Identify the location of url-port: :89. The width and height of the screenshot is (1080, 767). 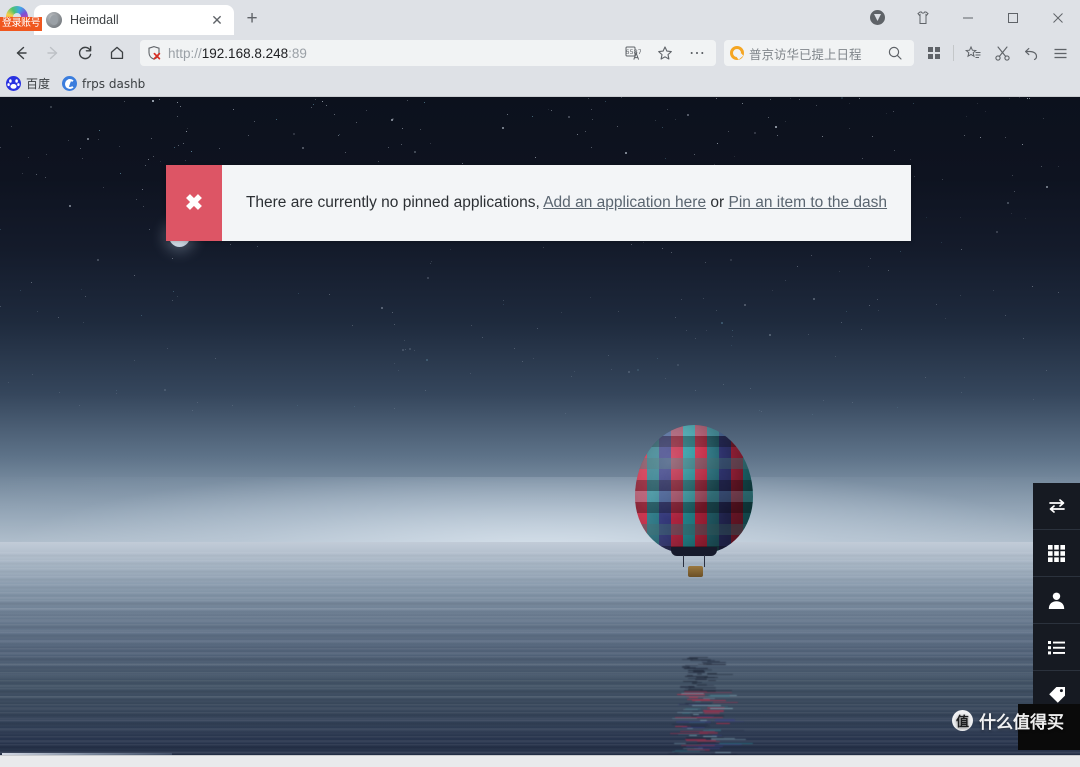
(297, 53).